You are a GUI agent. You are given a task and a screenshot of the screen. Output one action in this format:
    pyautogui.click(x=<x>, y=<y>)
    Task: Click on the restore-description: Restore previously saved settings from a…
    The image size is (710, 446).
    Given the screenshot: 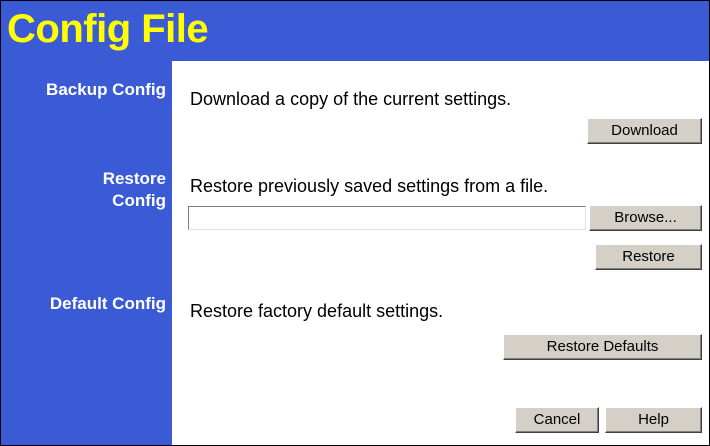 What is the action you would take?
    pyautogui.click(x=369, y=186)
    